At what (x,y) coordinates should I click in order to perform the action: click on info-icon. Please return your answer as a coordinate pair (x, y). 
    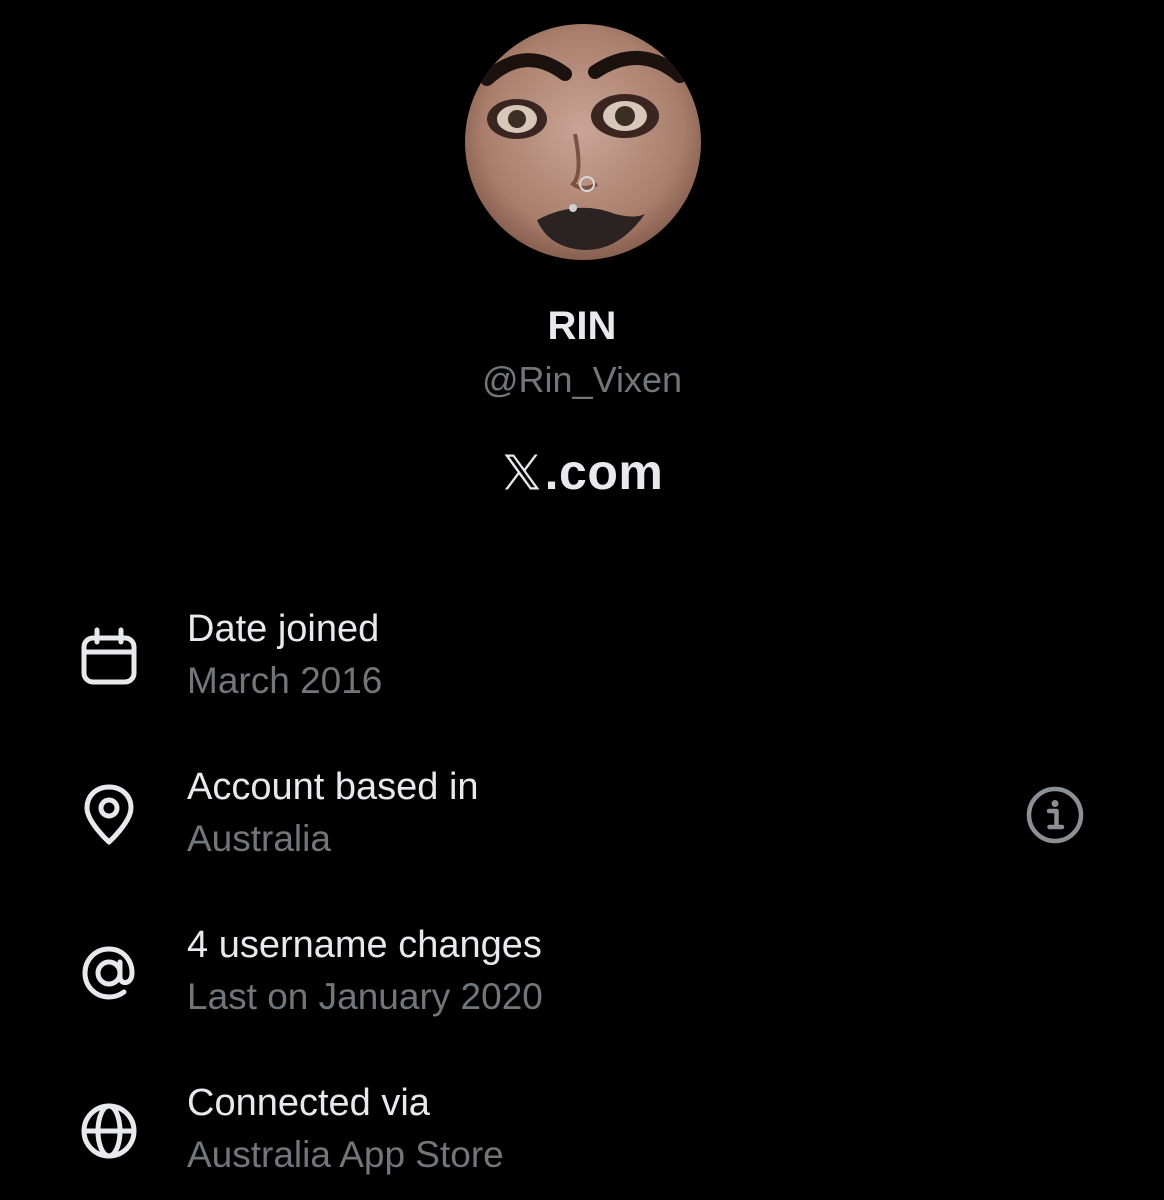
    Looking at the image, I should click on (1055, 815).